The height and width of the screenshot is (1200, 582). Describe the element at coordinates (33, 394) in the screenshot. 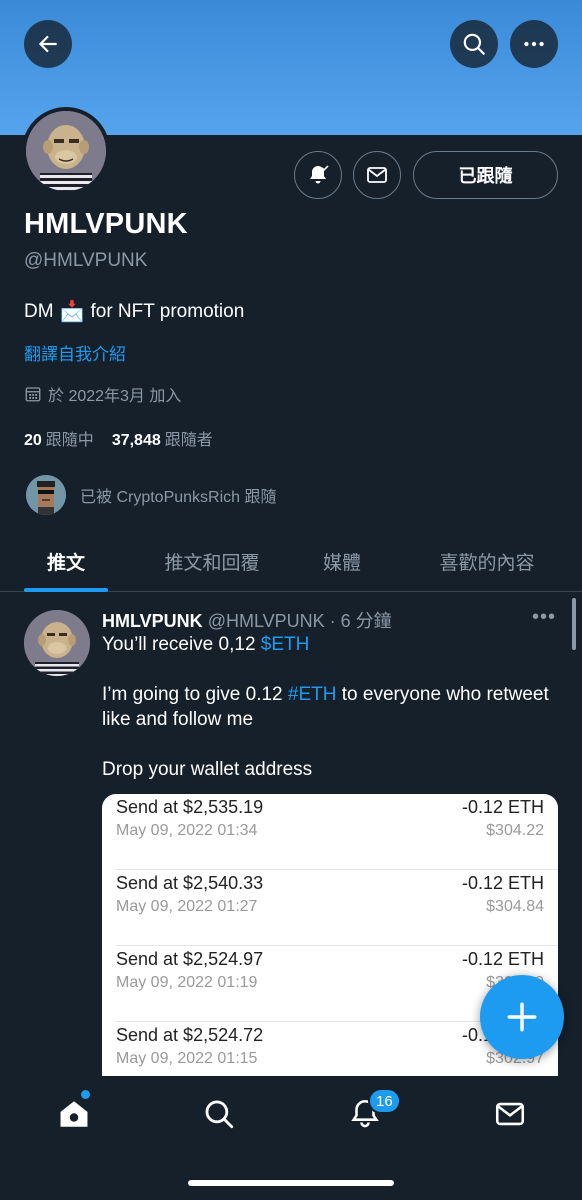

I see `calendar-icon` at that location.